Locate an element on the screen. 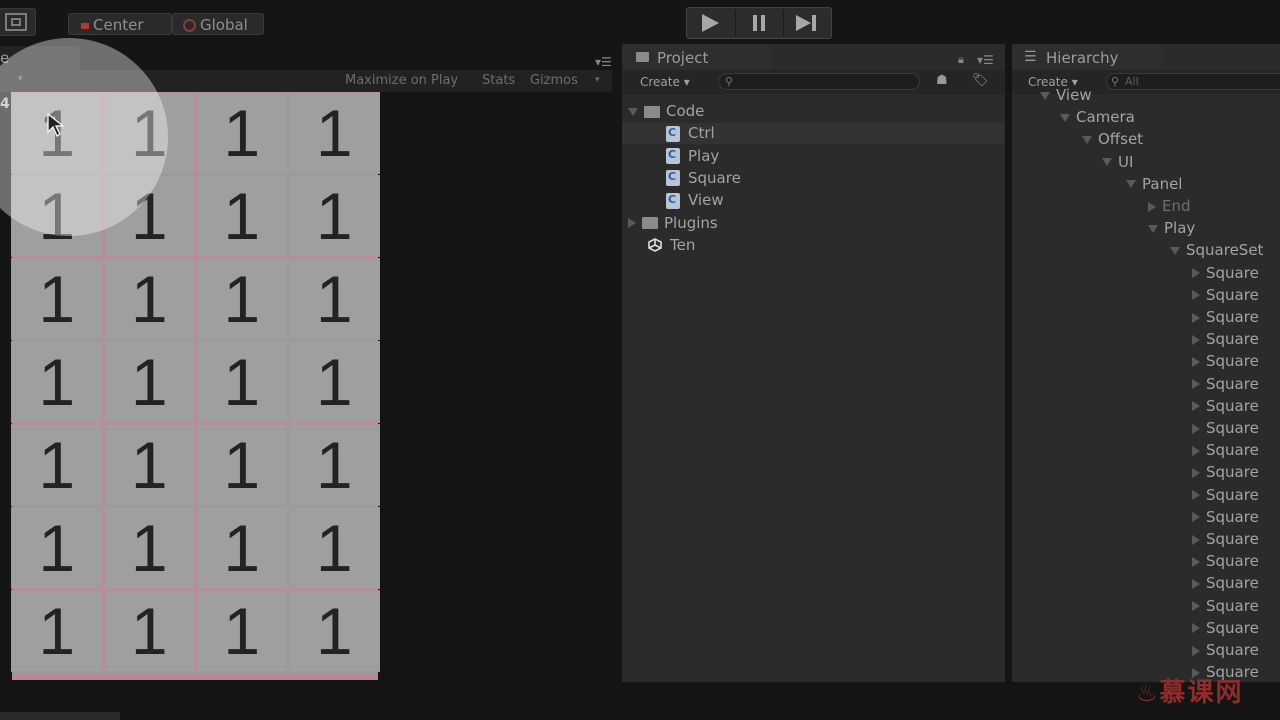 This screenshot has height=720, width=1280. project-item-code: Code is located at coordinates (666, 111).